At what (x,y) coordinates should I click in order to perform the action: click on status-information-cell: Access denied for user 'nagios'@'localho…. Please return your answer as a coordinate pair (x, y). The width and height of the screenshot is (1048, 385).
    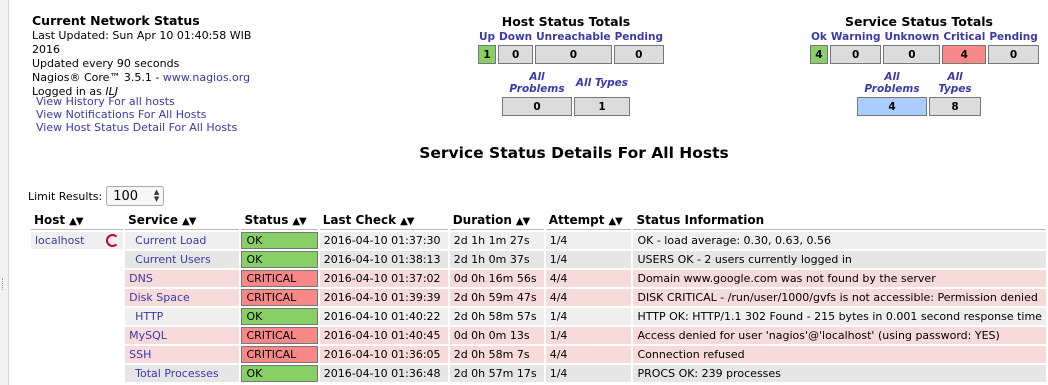
    Looking at the image, I should click on (839, 335).